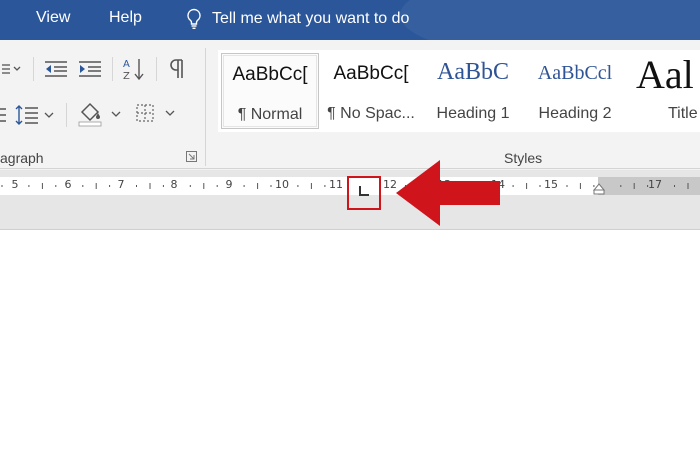 This screenshot has width=700, height=463. I want to click on paint-bucket-icon, so click(99, 114).